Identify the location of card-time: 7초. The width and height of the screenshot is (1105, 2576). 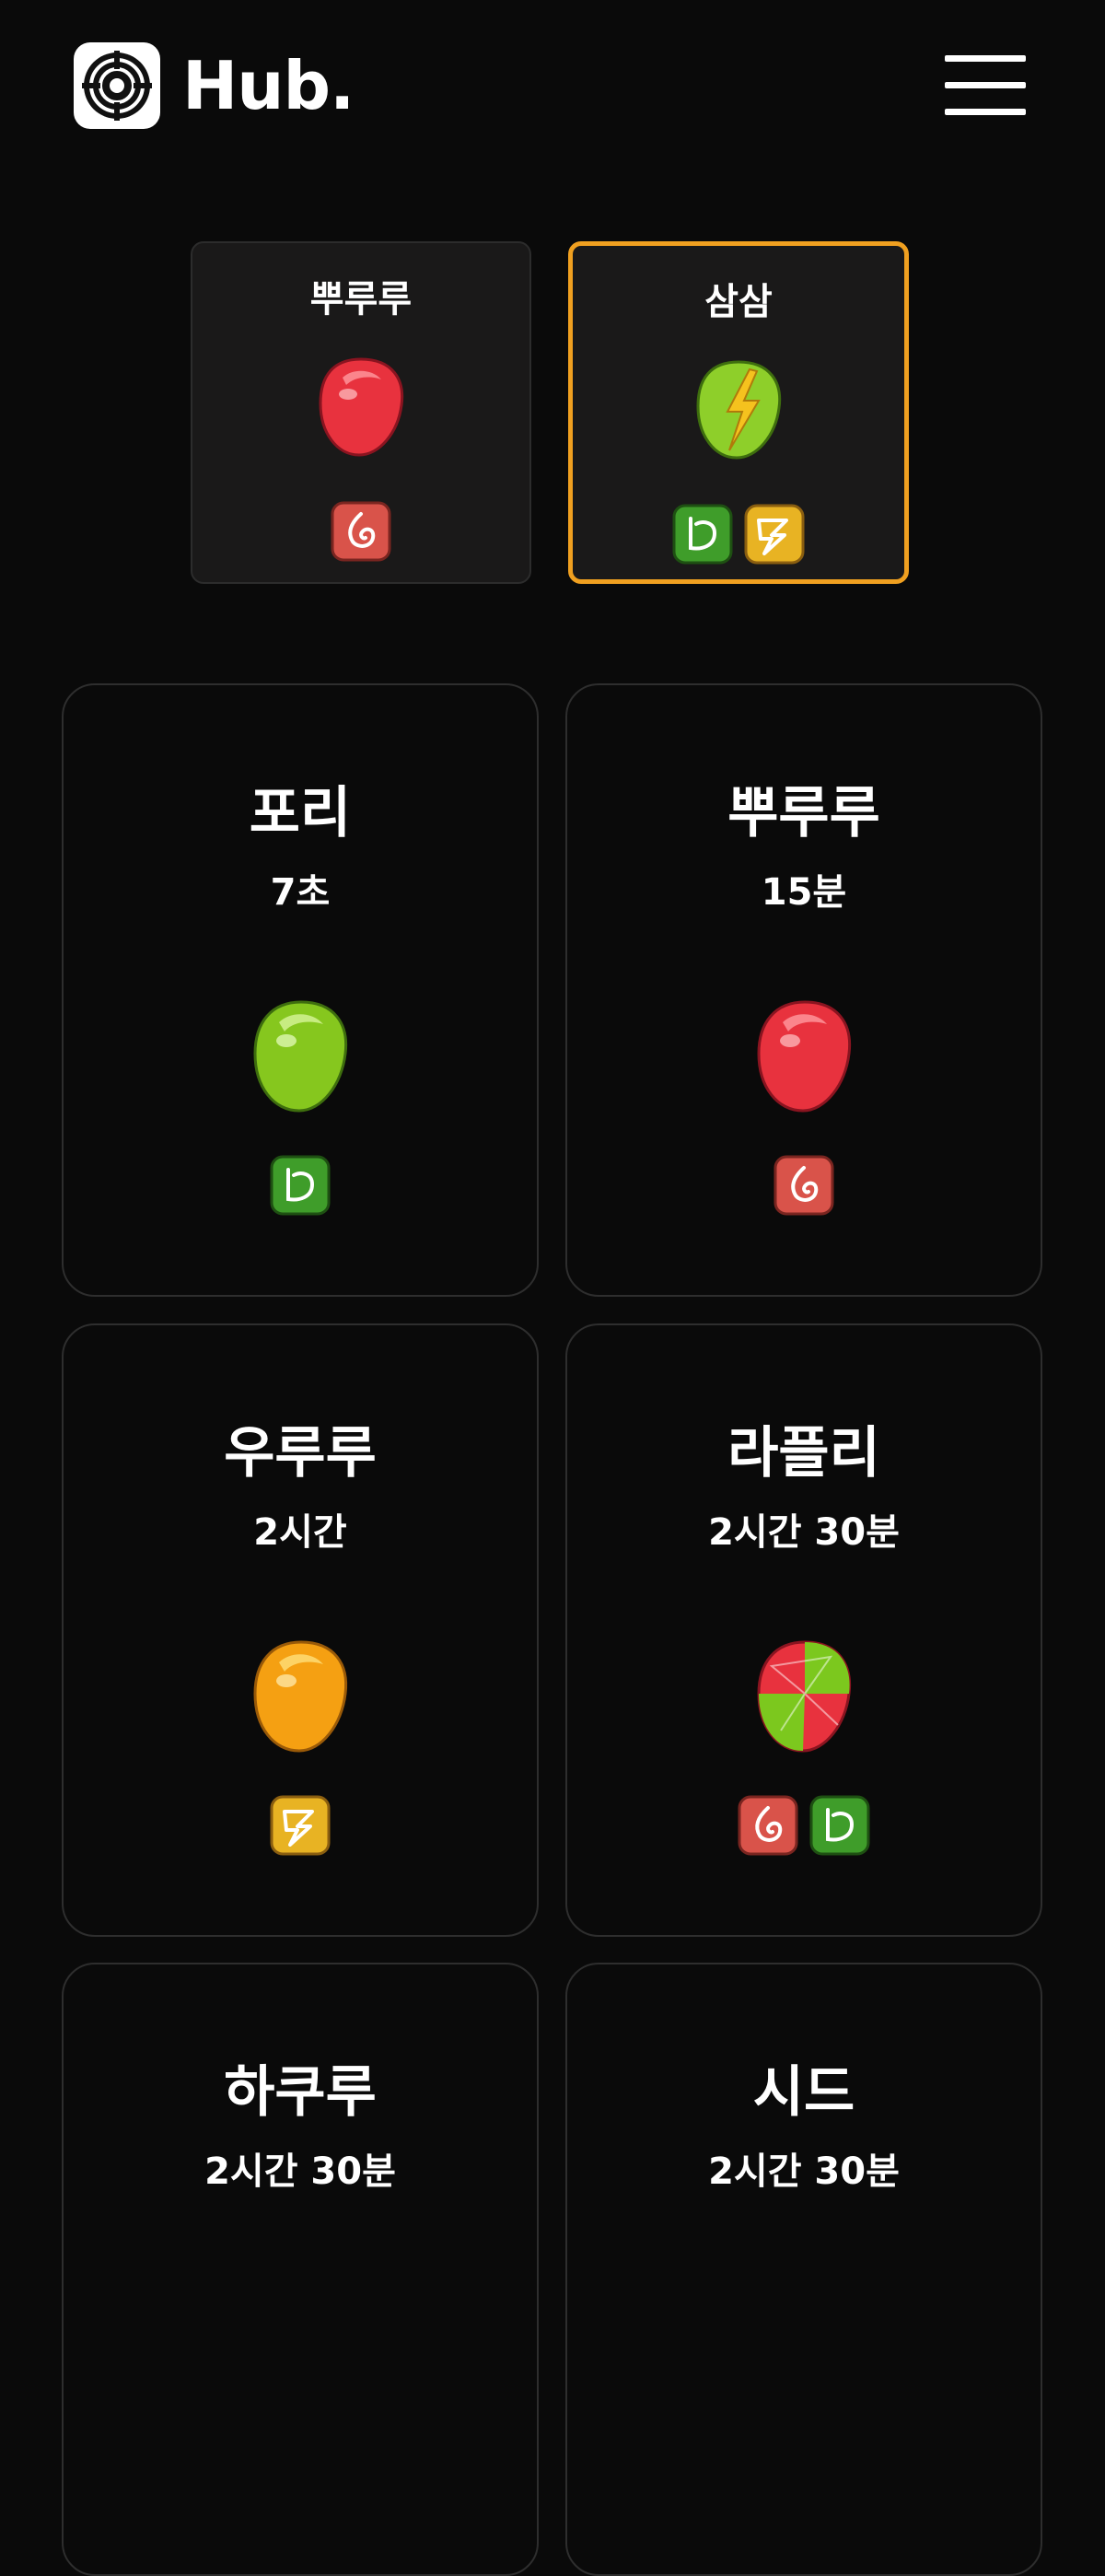
(300, 893).